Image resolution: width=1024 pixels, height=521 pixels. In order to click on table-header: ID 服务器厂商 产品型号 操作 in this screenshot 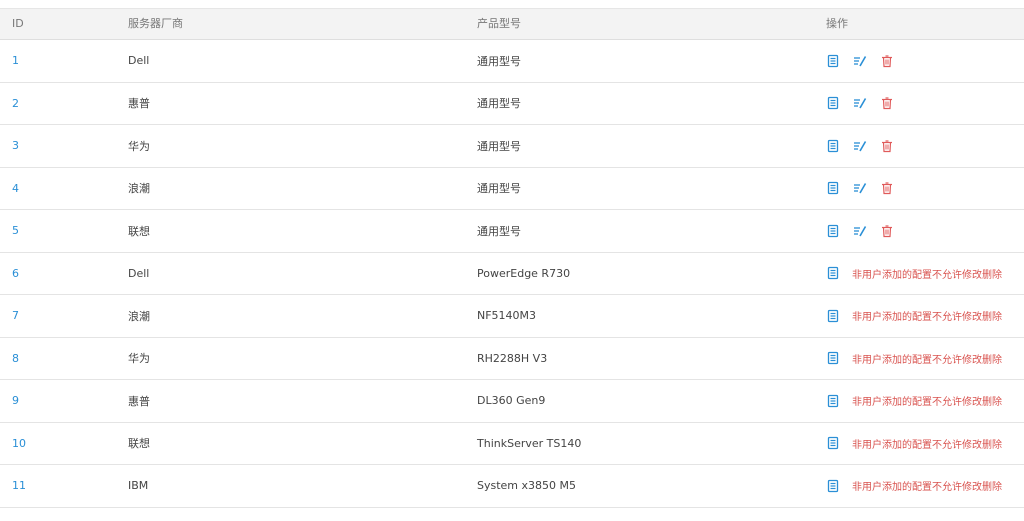, I will do `click(512, 24)`.